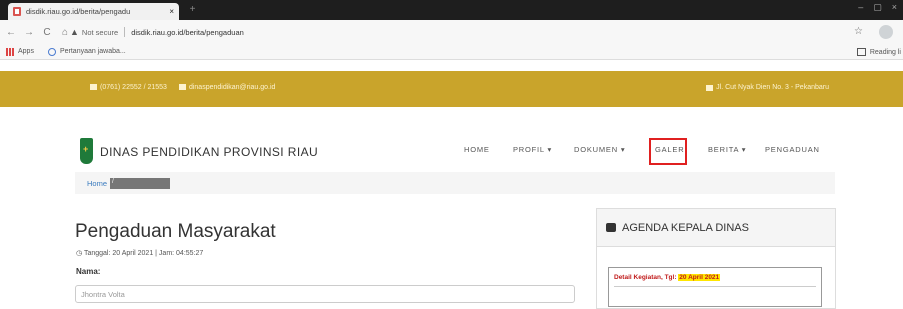 This screenshot has width=903, height=309. Describe the element at coordinates (187, 32) in the screenshot. I see `url-text: disdik.riau.go.id/berita/pengaduan` at that location.